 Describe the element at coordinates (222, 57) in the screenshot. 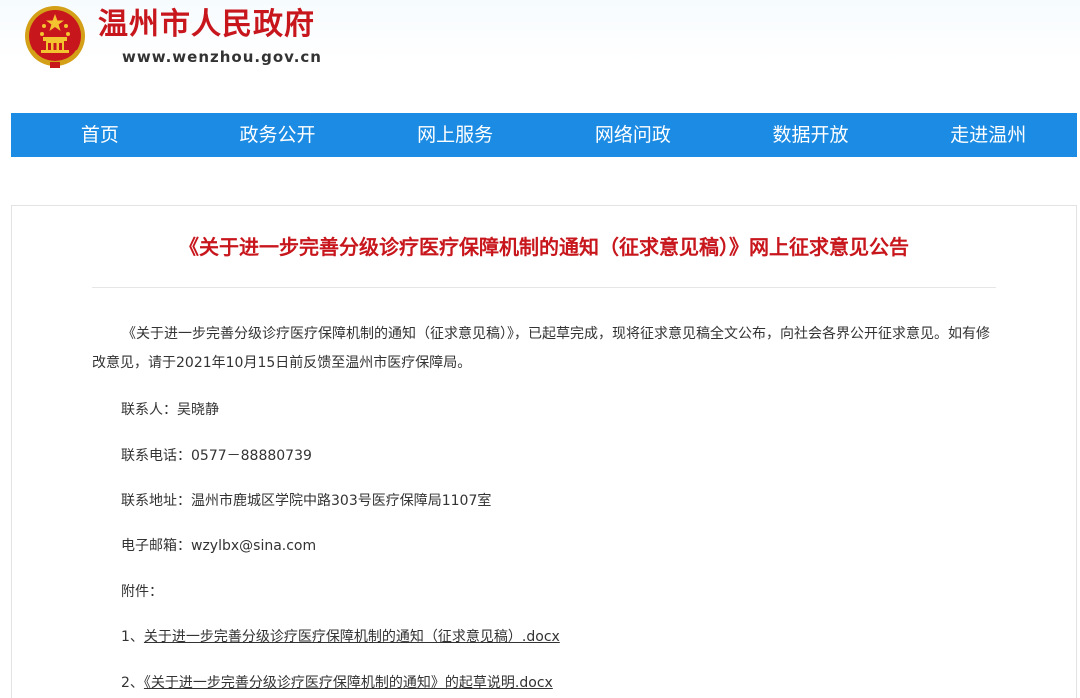

I see `site-url: www.wenzhou.gov.cn` at that location.